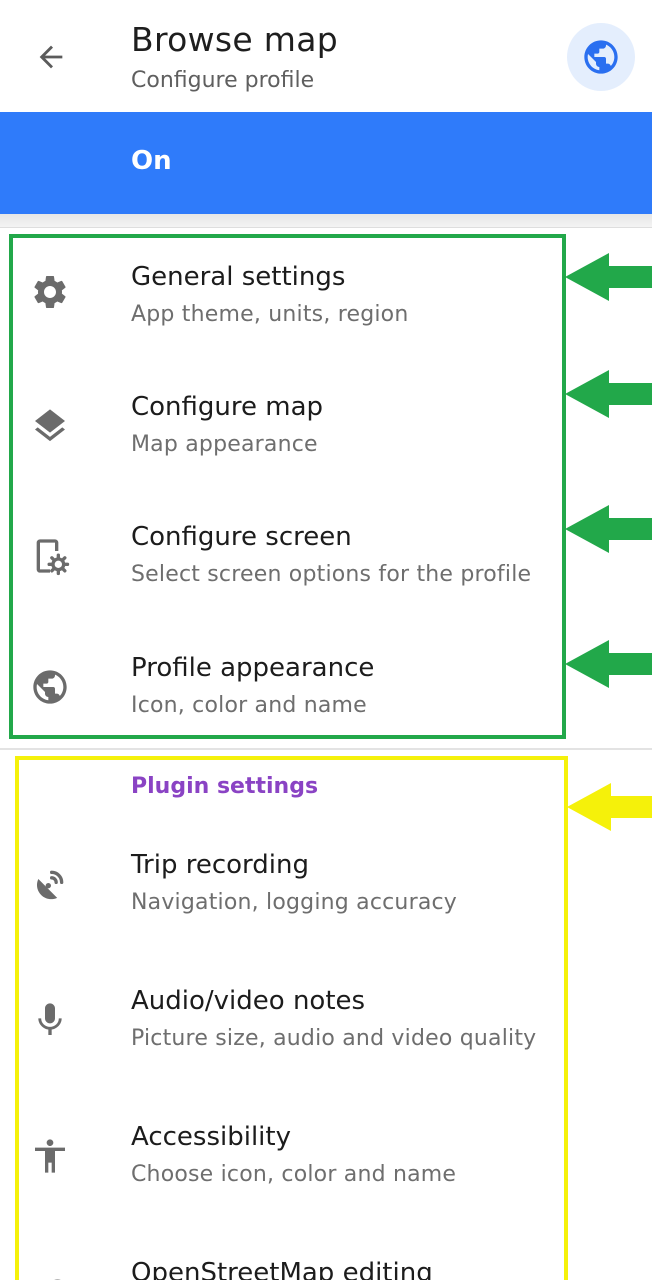 Image resolution: width=652 pixels, height=1280 pixels. Describe the element at coordinates (270, 314) in the screenshot. I see `item-description: App theme, units, region` at that location.